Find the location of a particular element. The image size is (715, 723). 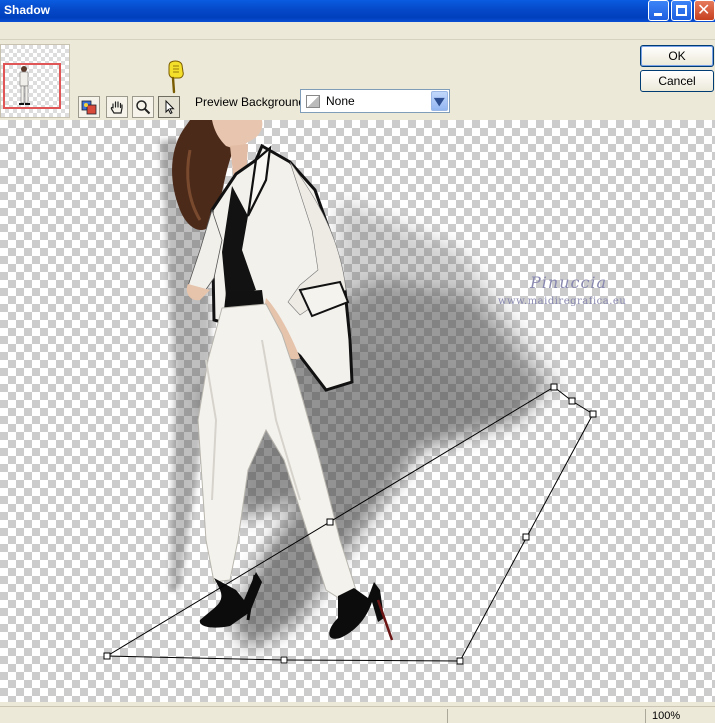

close-button: ✕ is located at coordinates (704, 10).